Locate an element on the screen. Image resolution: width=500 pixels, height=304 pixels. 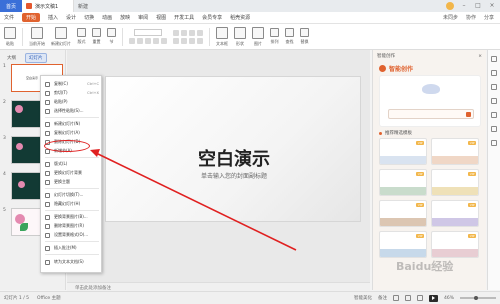
menu-item-review: 审阅 is located at coordinates (143, 17).